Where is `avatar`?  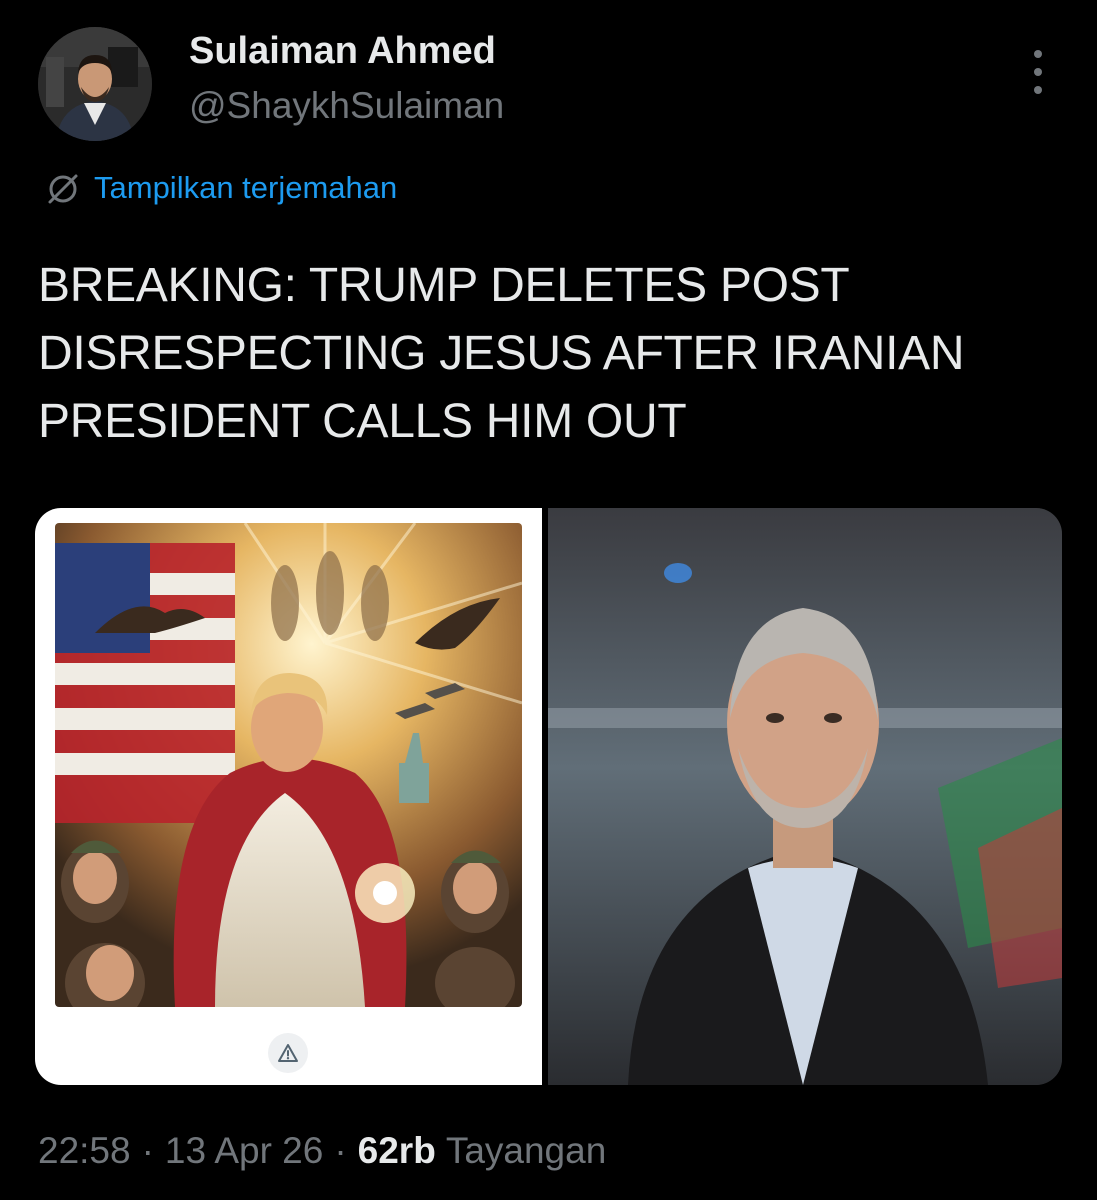 avatar is located at coordinates (95, 84).